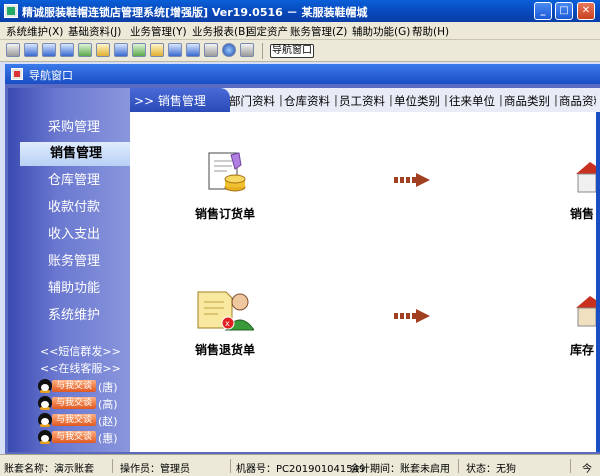  What do you see at coordinates (175, 50) in the screenshot?
I see `card-icon` at bounding box center [175, 50].